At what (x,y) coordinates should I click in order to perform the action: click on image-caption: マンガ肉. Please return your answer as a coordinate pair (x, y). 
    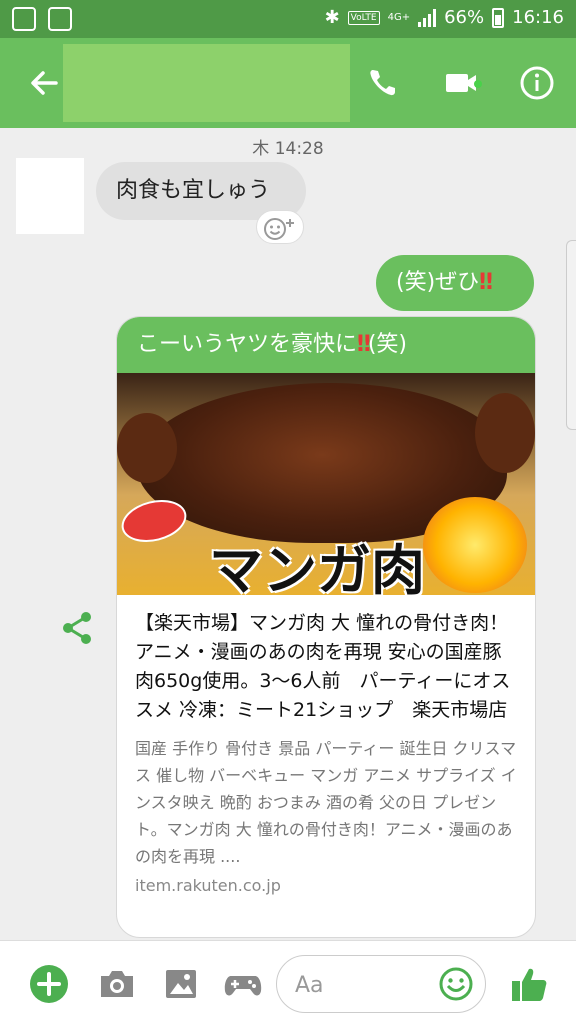
    Looking at the image, I should click on (317, 567).